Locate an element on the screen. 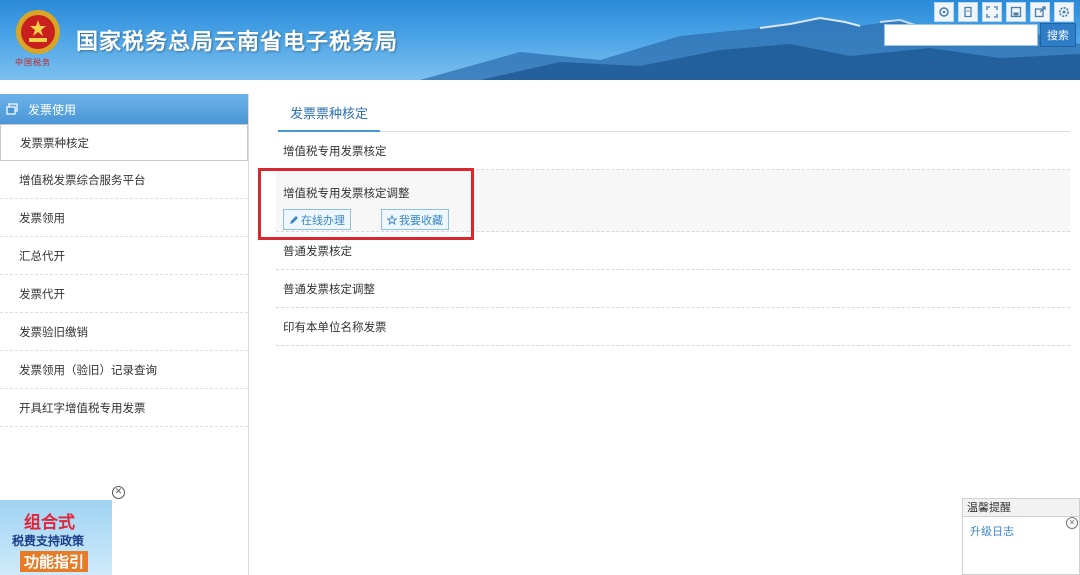 The width and height of the screenshot is (1080, 575). sidebar-item-label: 发票票种核定 is located at coordinates (54, 142).